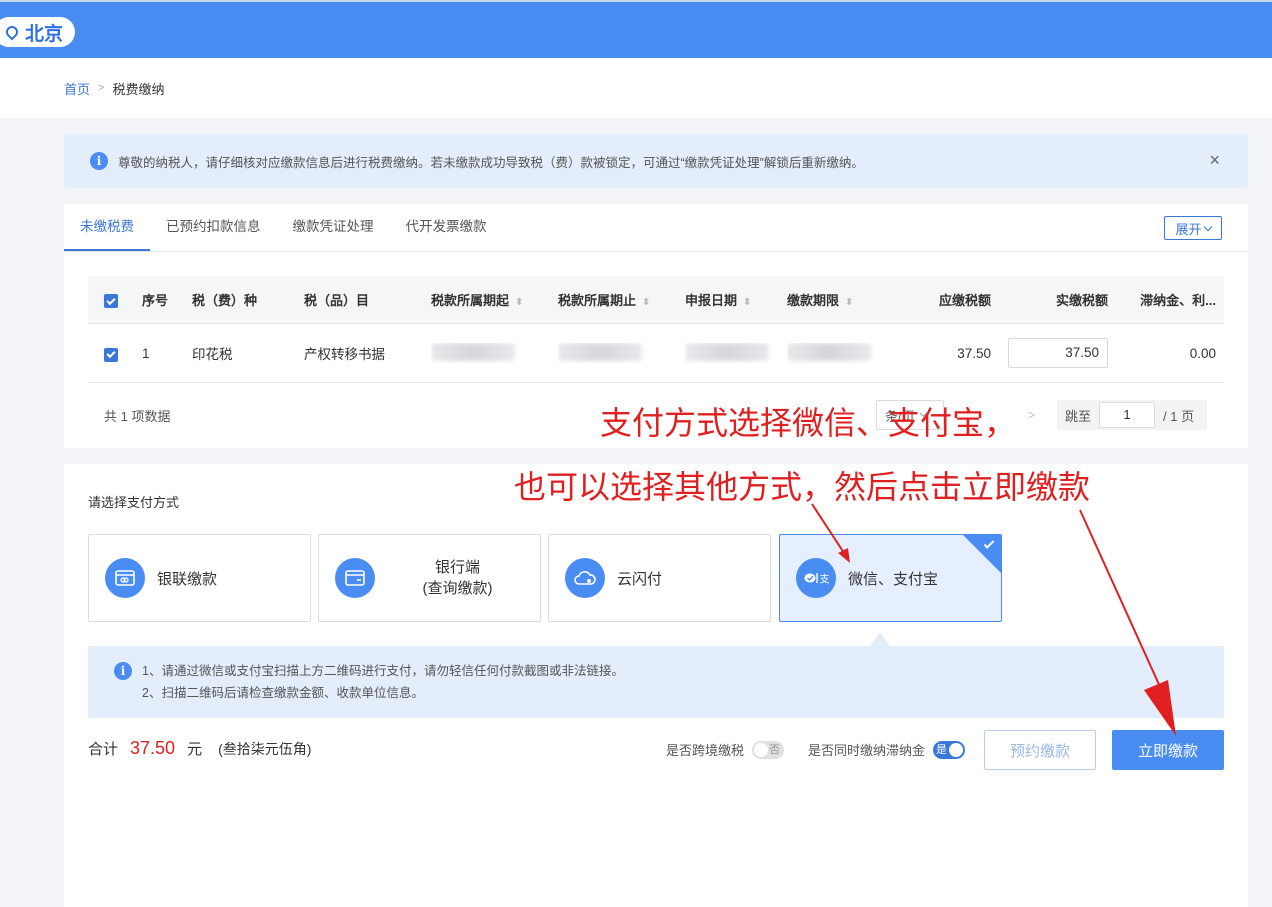  I want to click on header-declare-date: 申报日期 ⬍, so click(736, 299).